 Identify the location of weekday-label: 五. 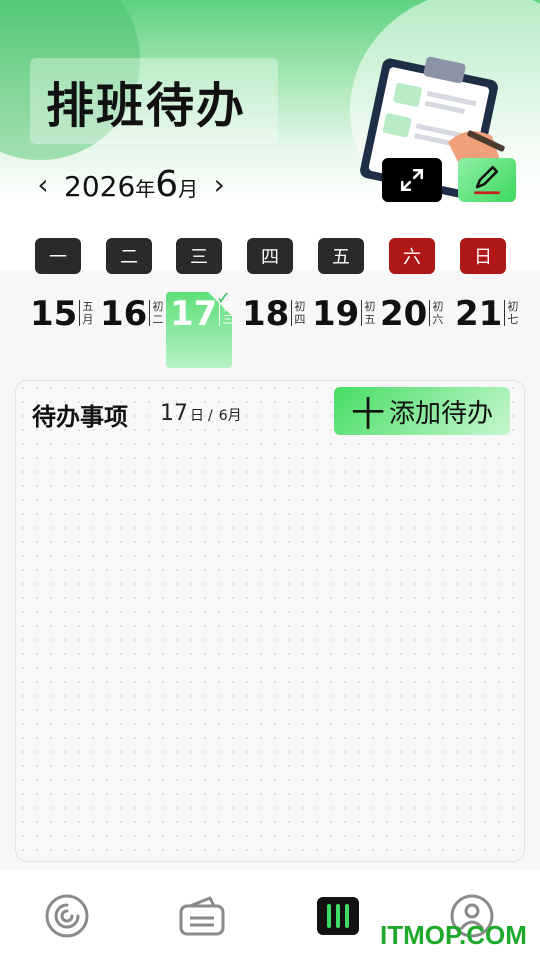
(341, 256).